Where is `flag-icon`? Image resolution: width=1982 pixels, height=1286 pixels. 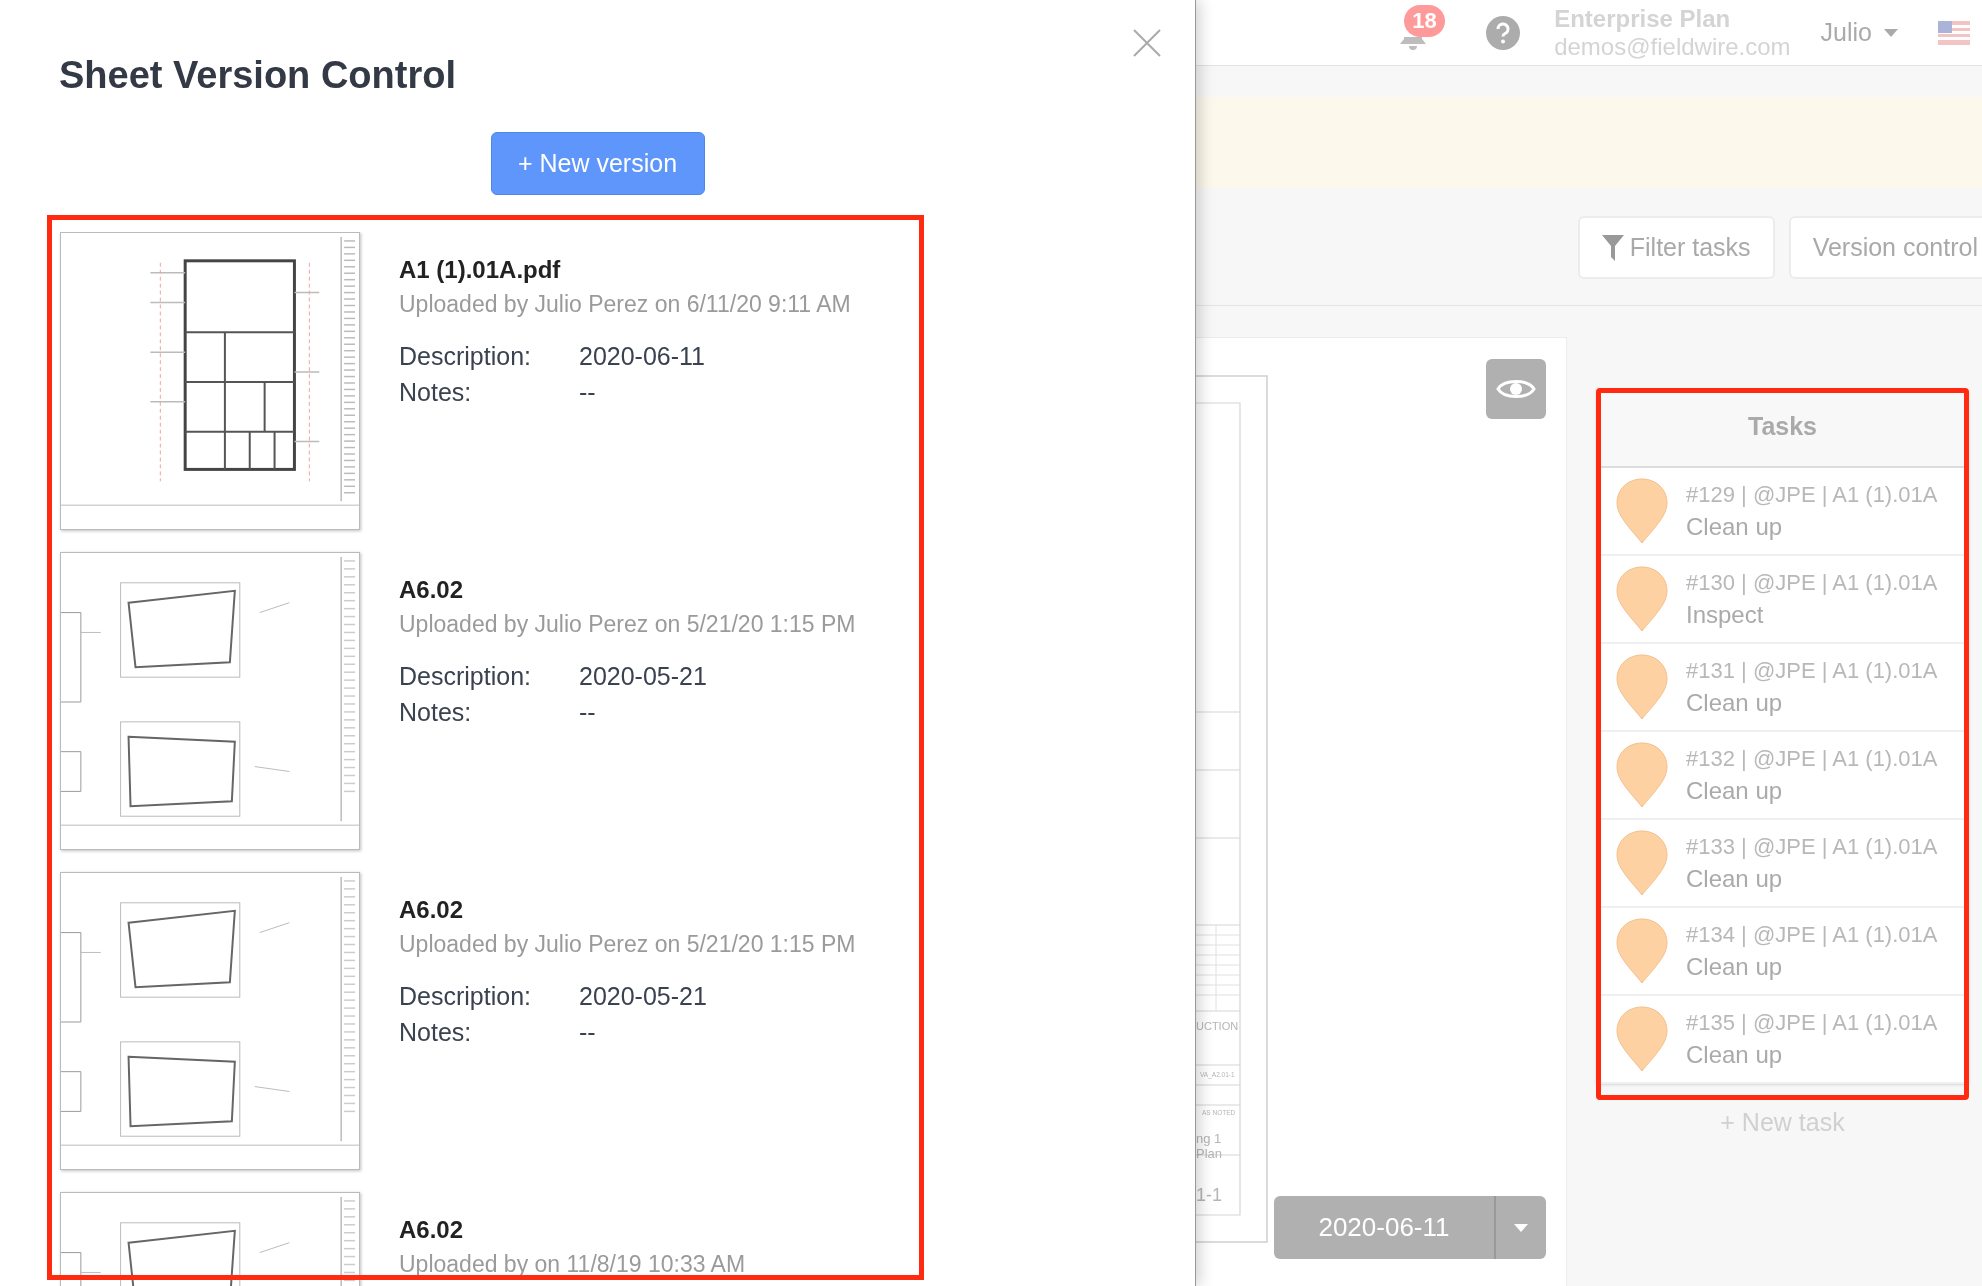 flag-icon is located at coordinates (1954, 32).